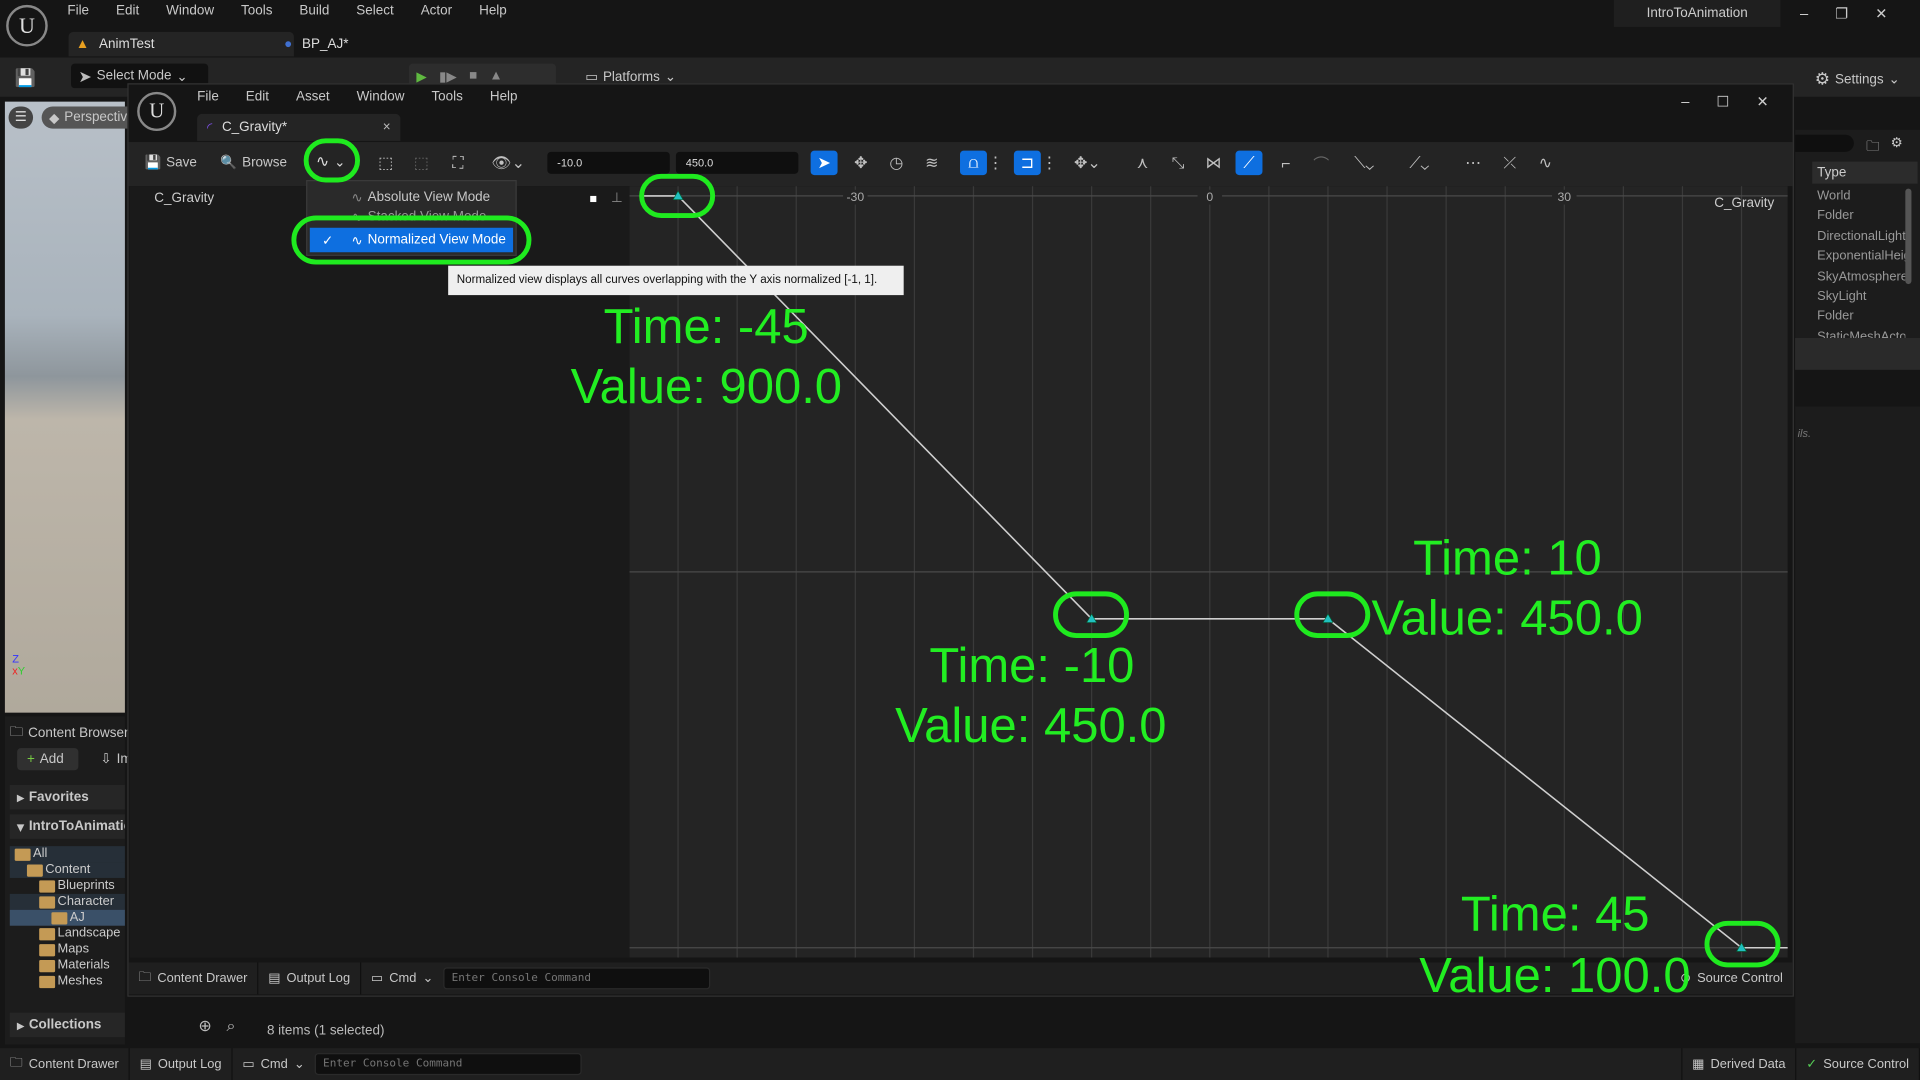 This screenshot has width=1920, height=1080. I want to click on search-icon: ⌕, so click(231, 1026).